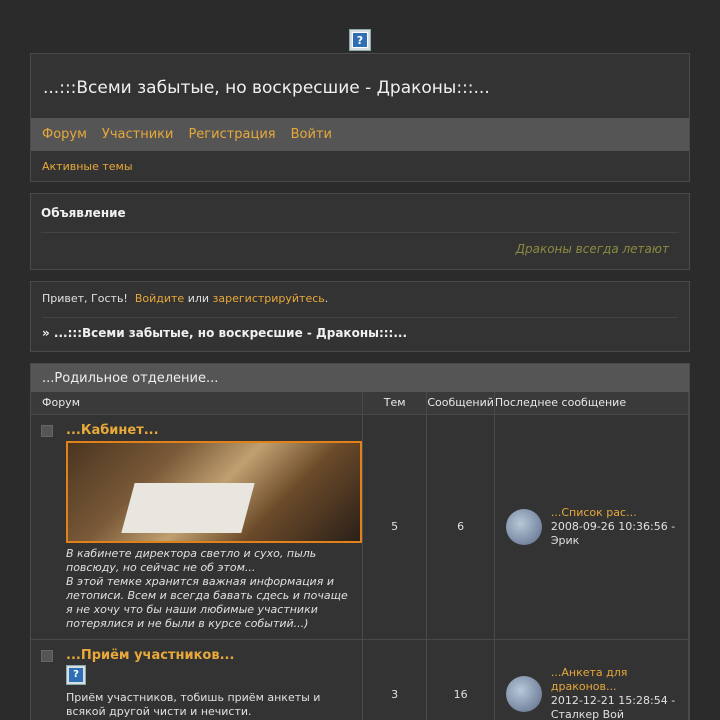 This screenshot has width=720, height=720. I want to click on nav-login: Войти, so click(311, 134).